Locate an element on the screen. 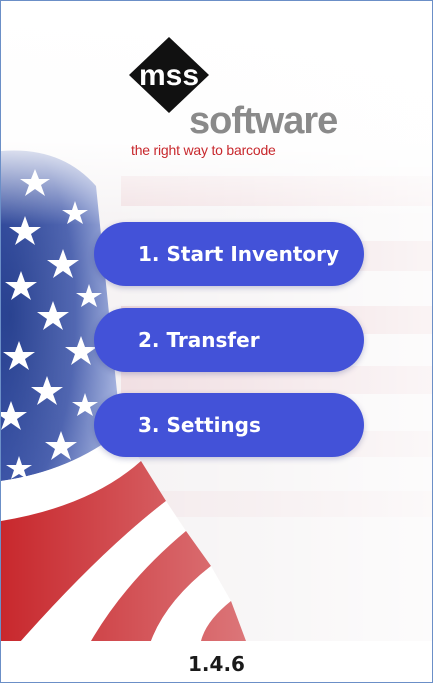  tagline: the right way to barcode is located at coordinates (203, 150).